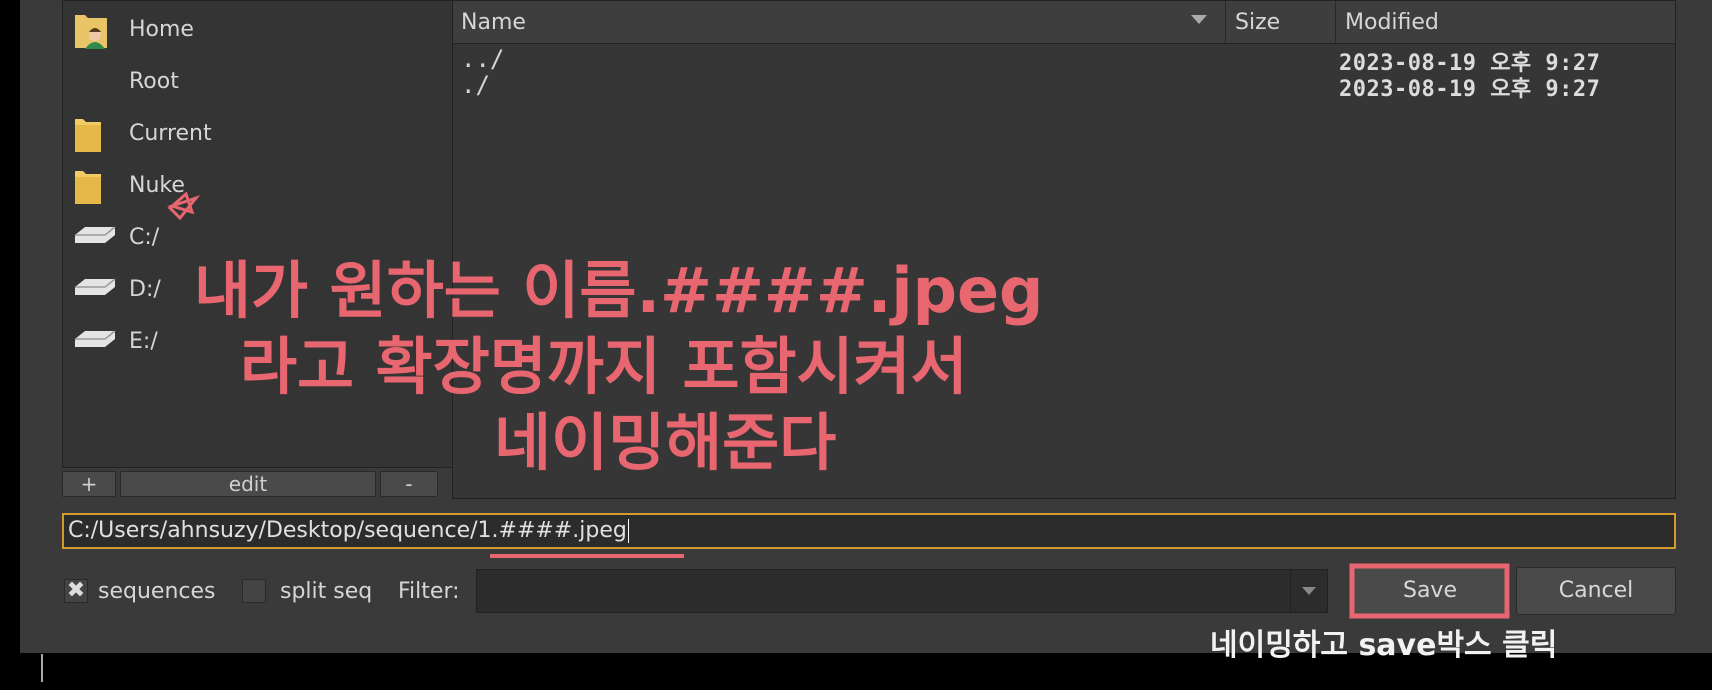  I want to click on star-mark-icon, so click(184, 206).